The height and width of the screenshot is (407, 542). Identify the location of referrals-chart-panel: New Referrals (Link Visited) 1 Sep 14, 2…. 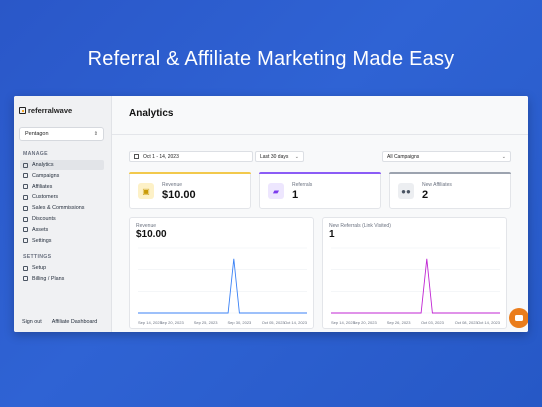
(414, 273).